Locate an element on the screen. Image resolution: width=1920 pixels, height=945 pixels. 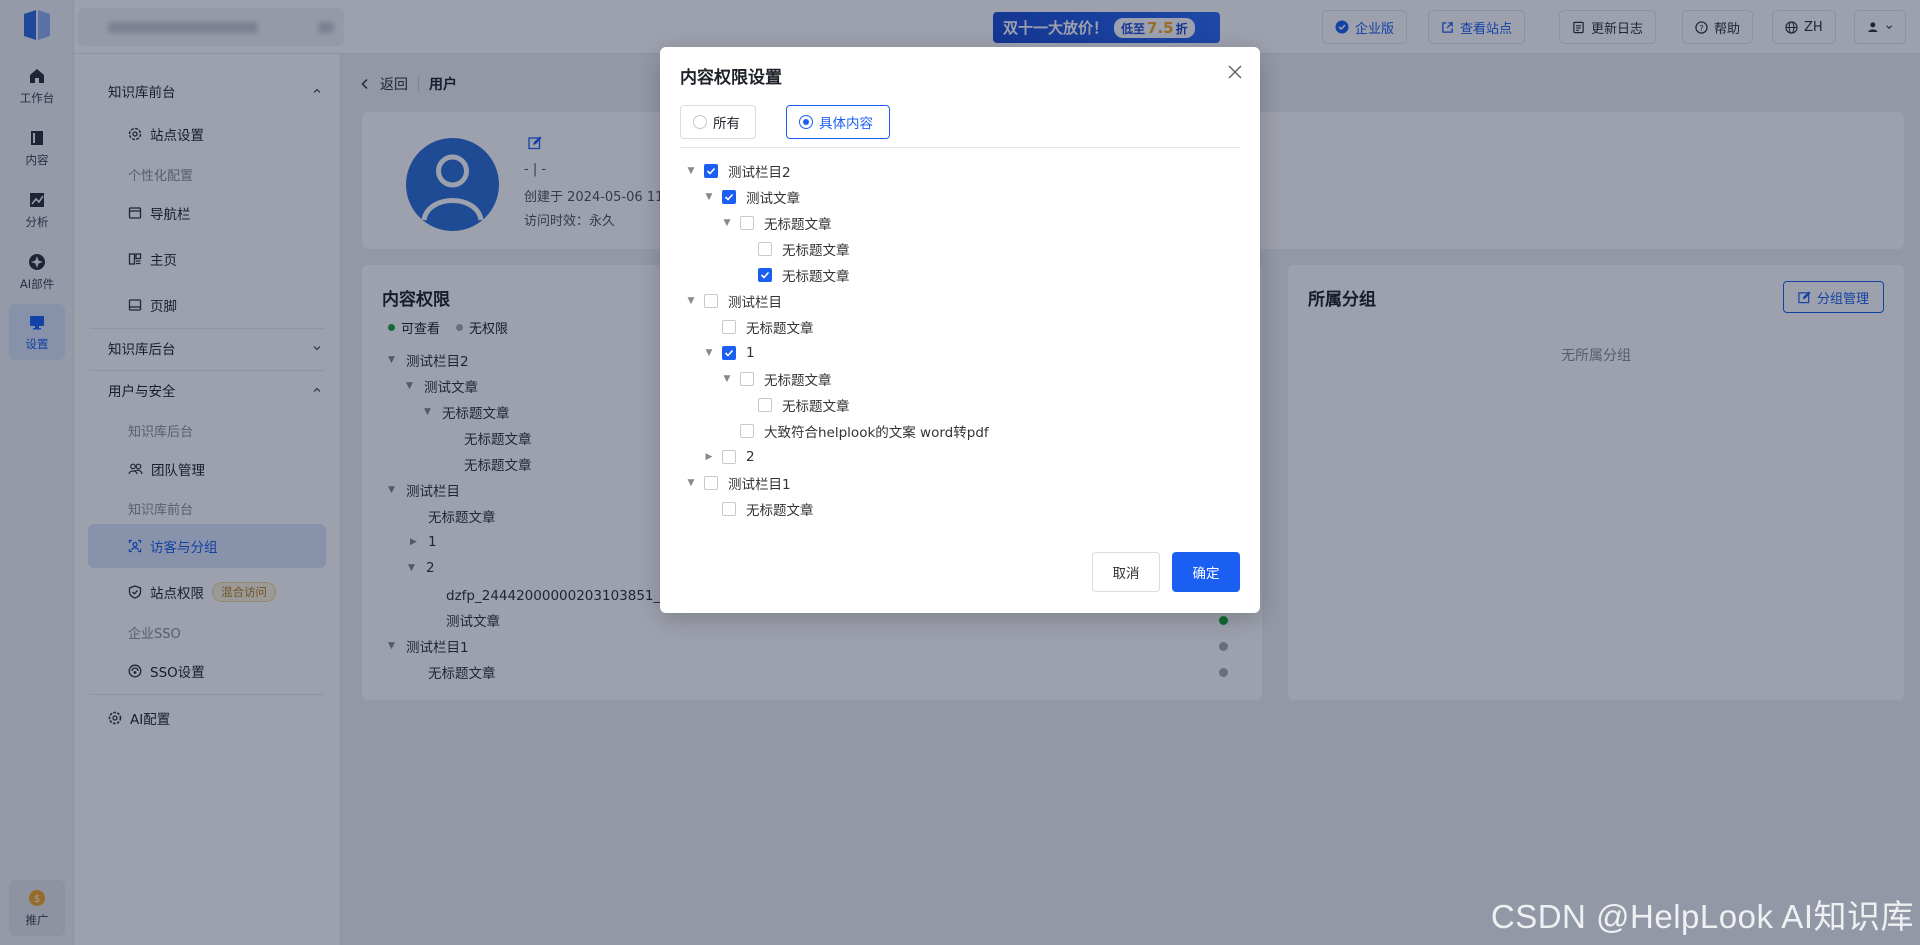
radio-circle is located at coordinates (700, 122).